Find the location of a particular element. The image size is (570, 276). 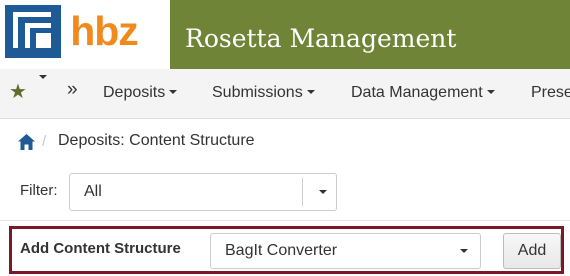

nav-item-label: Submissions is located at coordinates (257, 92).